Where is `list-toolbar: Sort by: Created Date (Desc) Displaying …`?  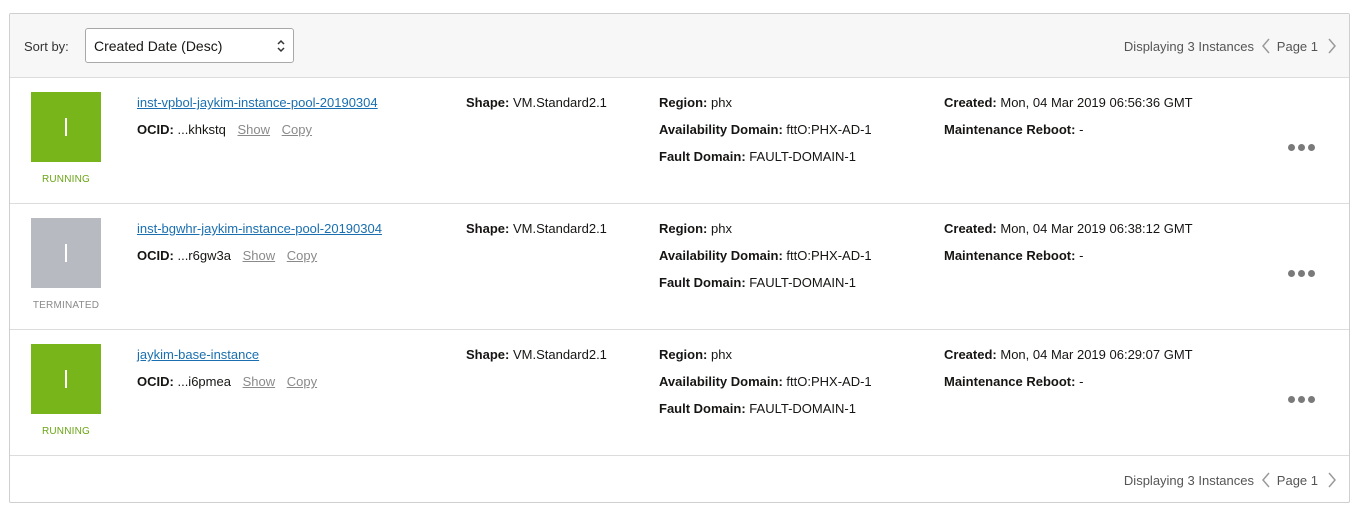
list-toolbar: Sort by: Created Date (Desc) Displaying … is located at coordinates (679, 46).